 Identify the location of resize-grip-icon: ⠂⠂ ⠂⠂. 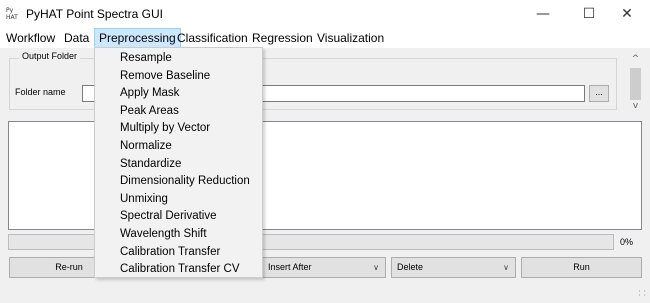
(643, 294).